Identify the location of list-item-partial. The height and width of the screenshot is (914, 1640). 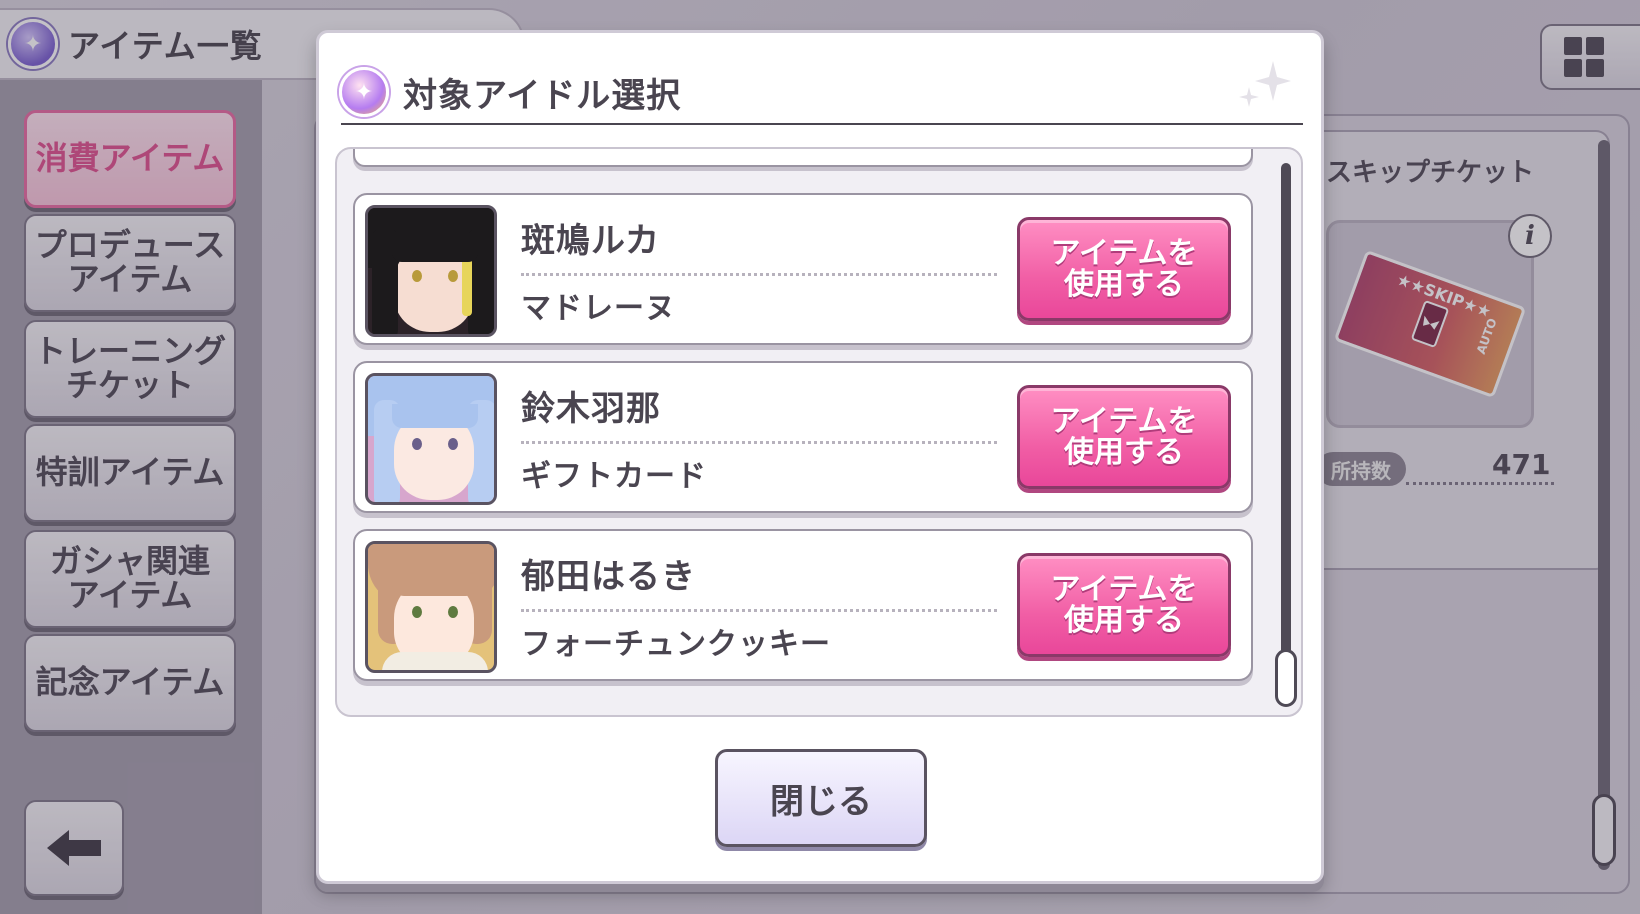
(803, 158).